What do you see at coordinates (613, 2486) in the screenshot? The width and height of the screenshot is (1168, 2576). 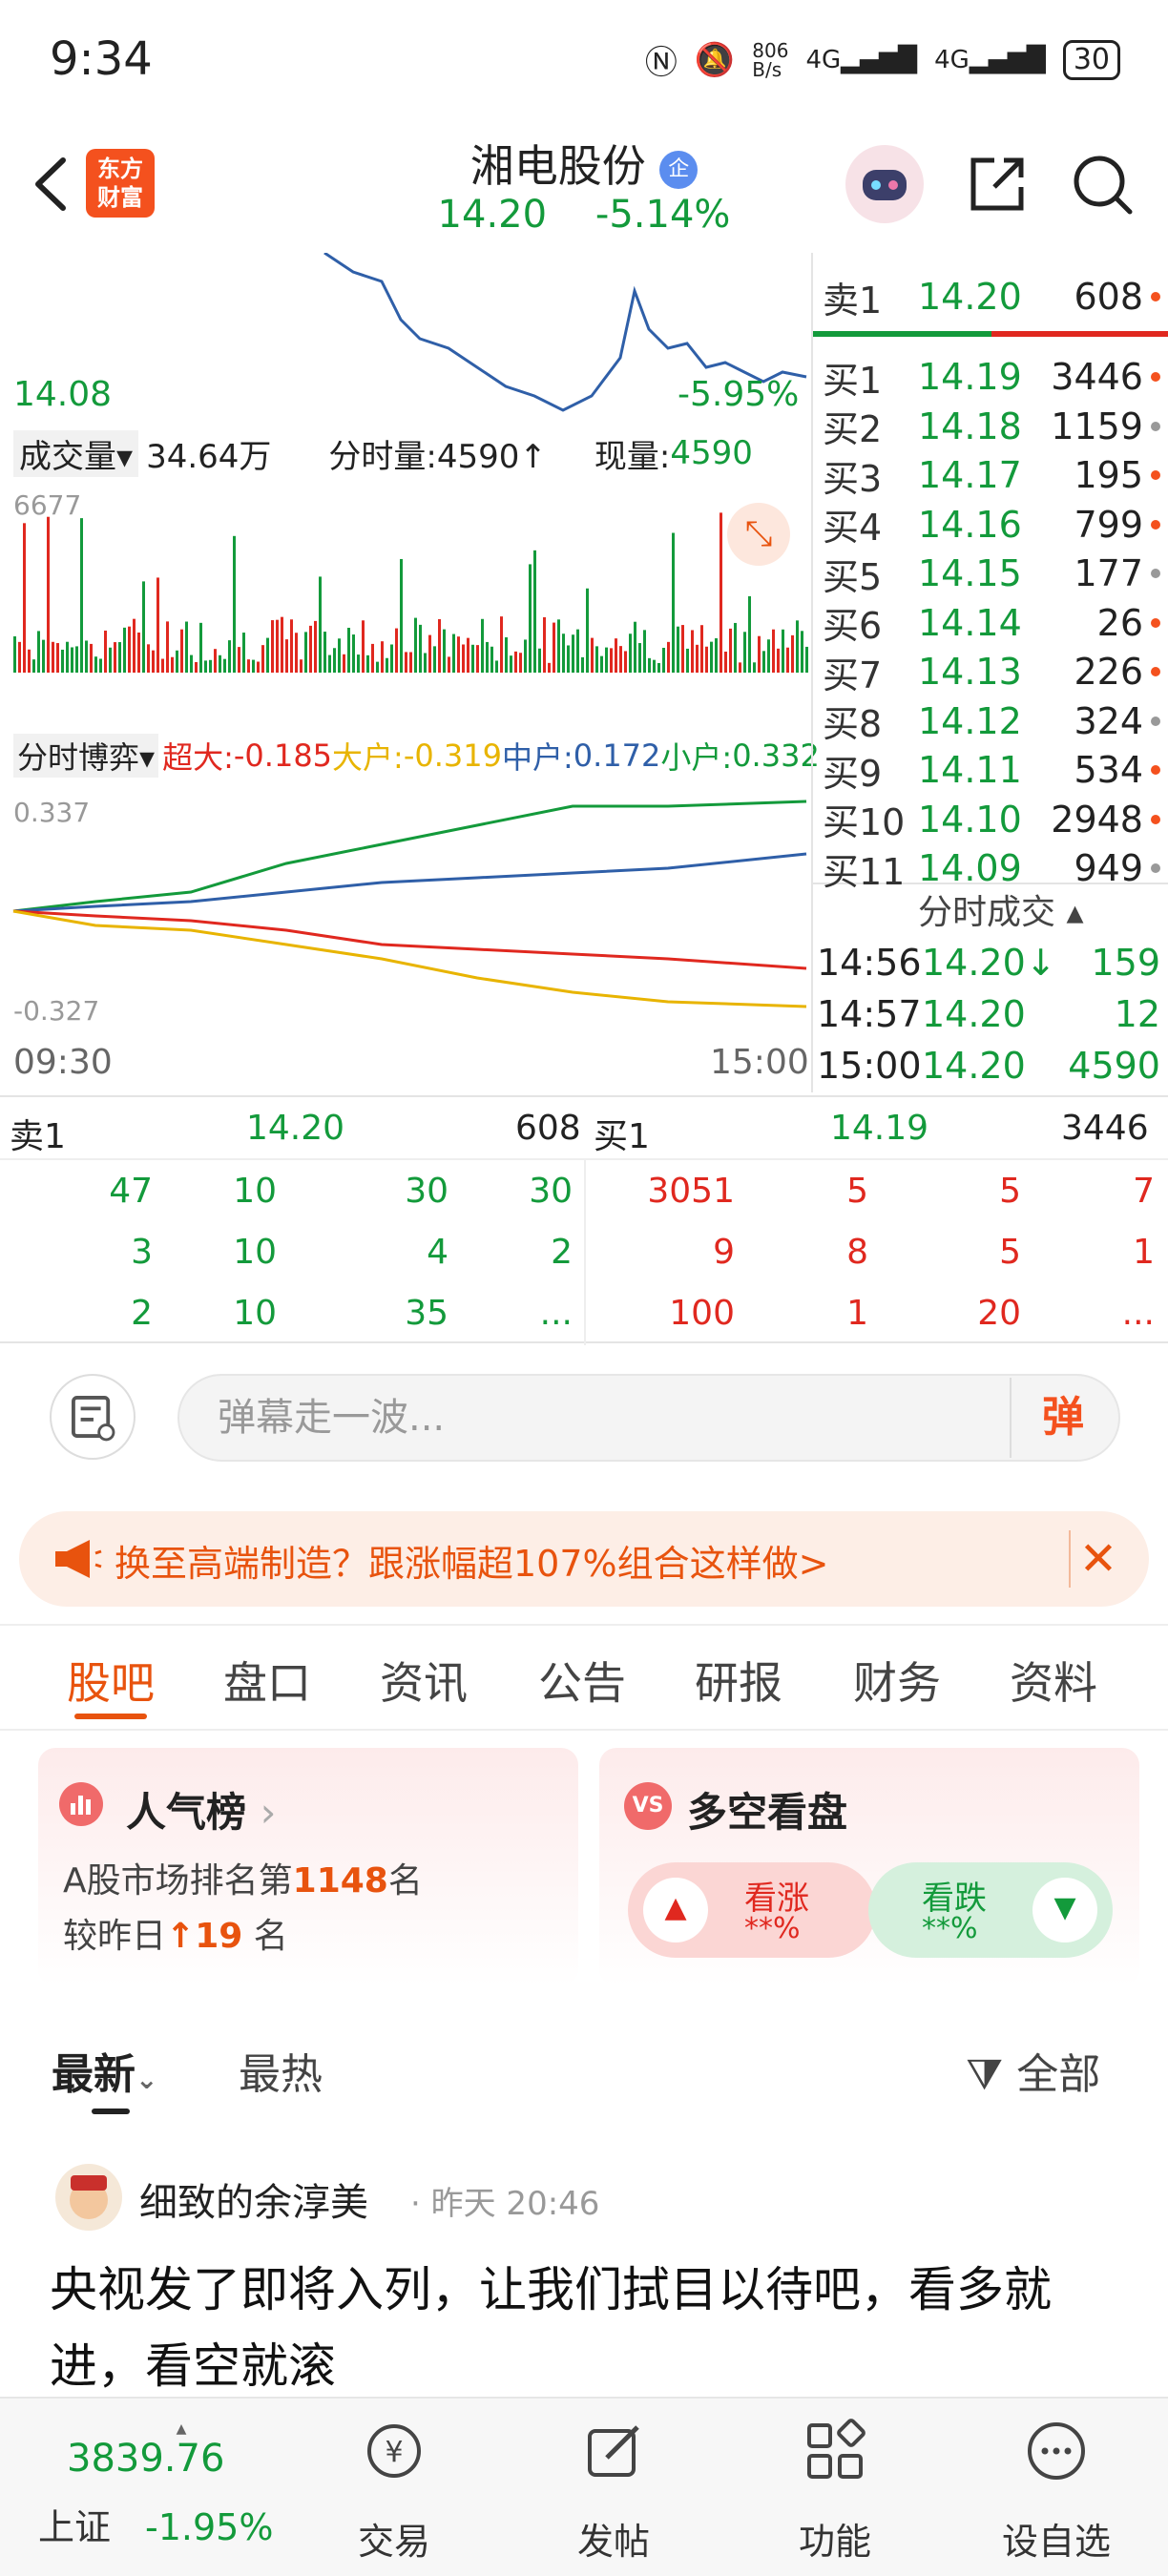 I see `nav-post: 发帖` at bounding box center [613, 2486].